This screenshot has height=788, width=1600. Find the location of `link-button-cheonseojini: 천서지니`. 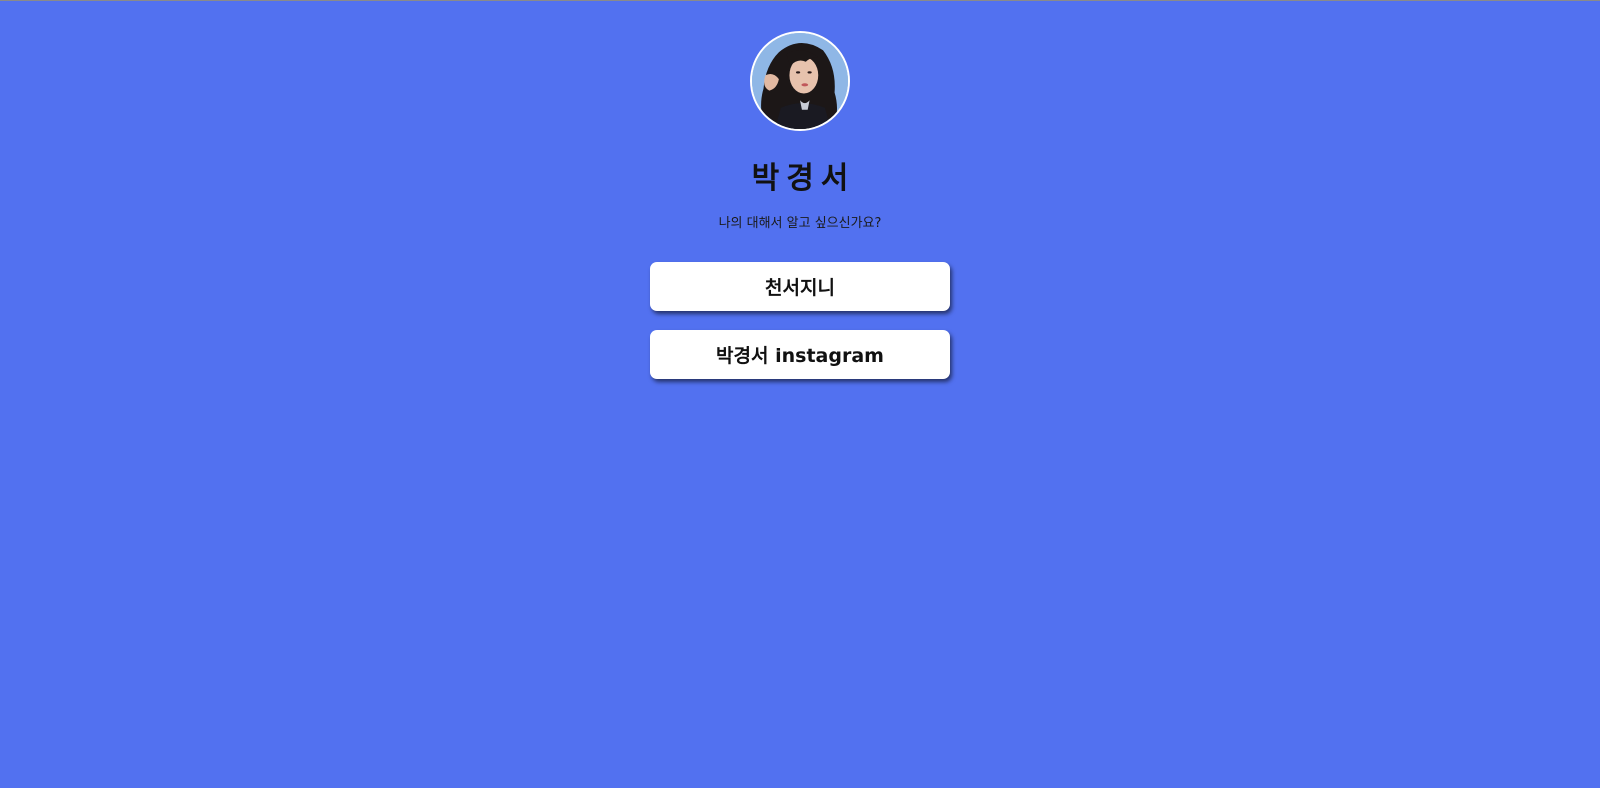

link-button-cheonseojini: 천서지니 is located at coordinates (800, 286).